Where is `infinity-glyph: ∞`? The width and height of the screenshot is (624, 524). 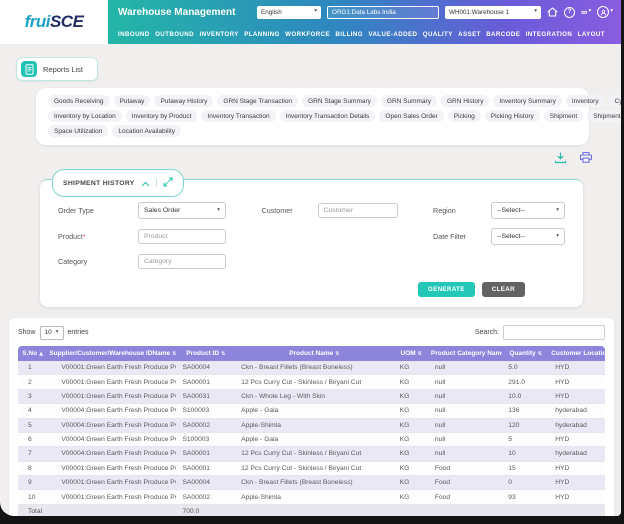
infinity-glyph: ∞ is located at coordinates (584, 11).